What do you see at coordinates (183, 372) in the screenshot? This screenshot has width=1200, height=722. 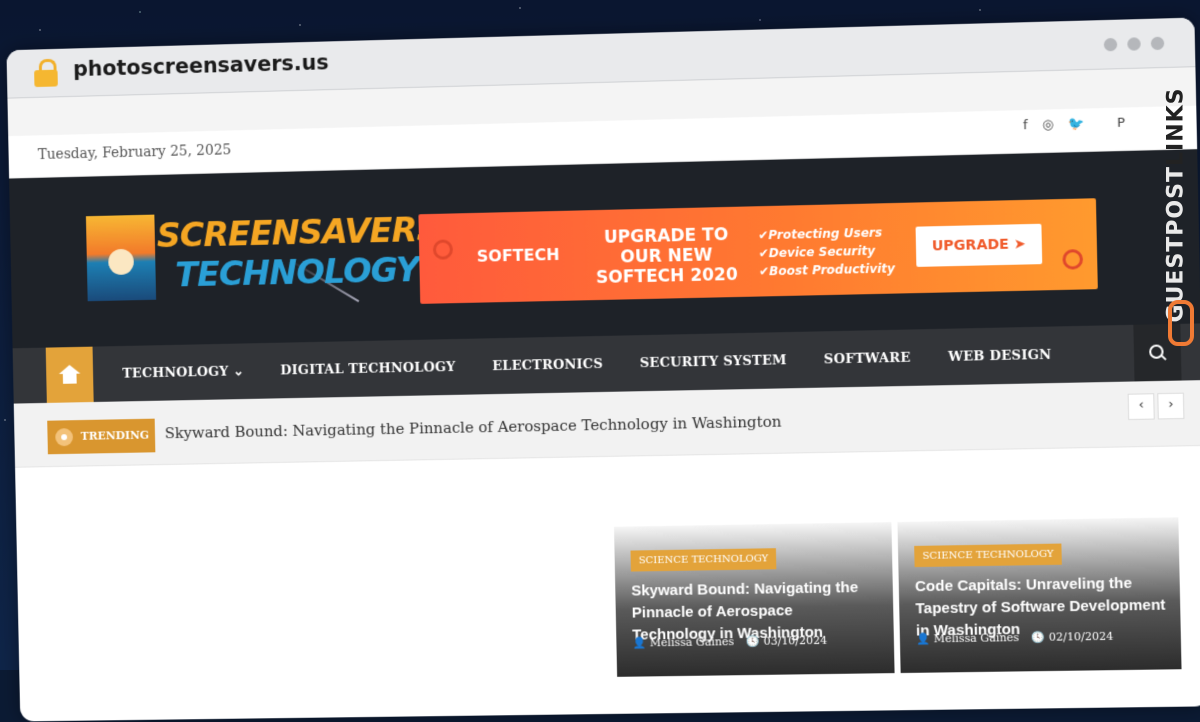 I see `nav-item-technology: TECHNOLOGY ⌄` at bounding box center [183, 372].